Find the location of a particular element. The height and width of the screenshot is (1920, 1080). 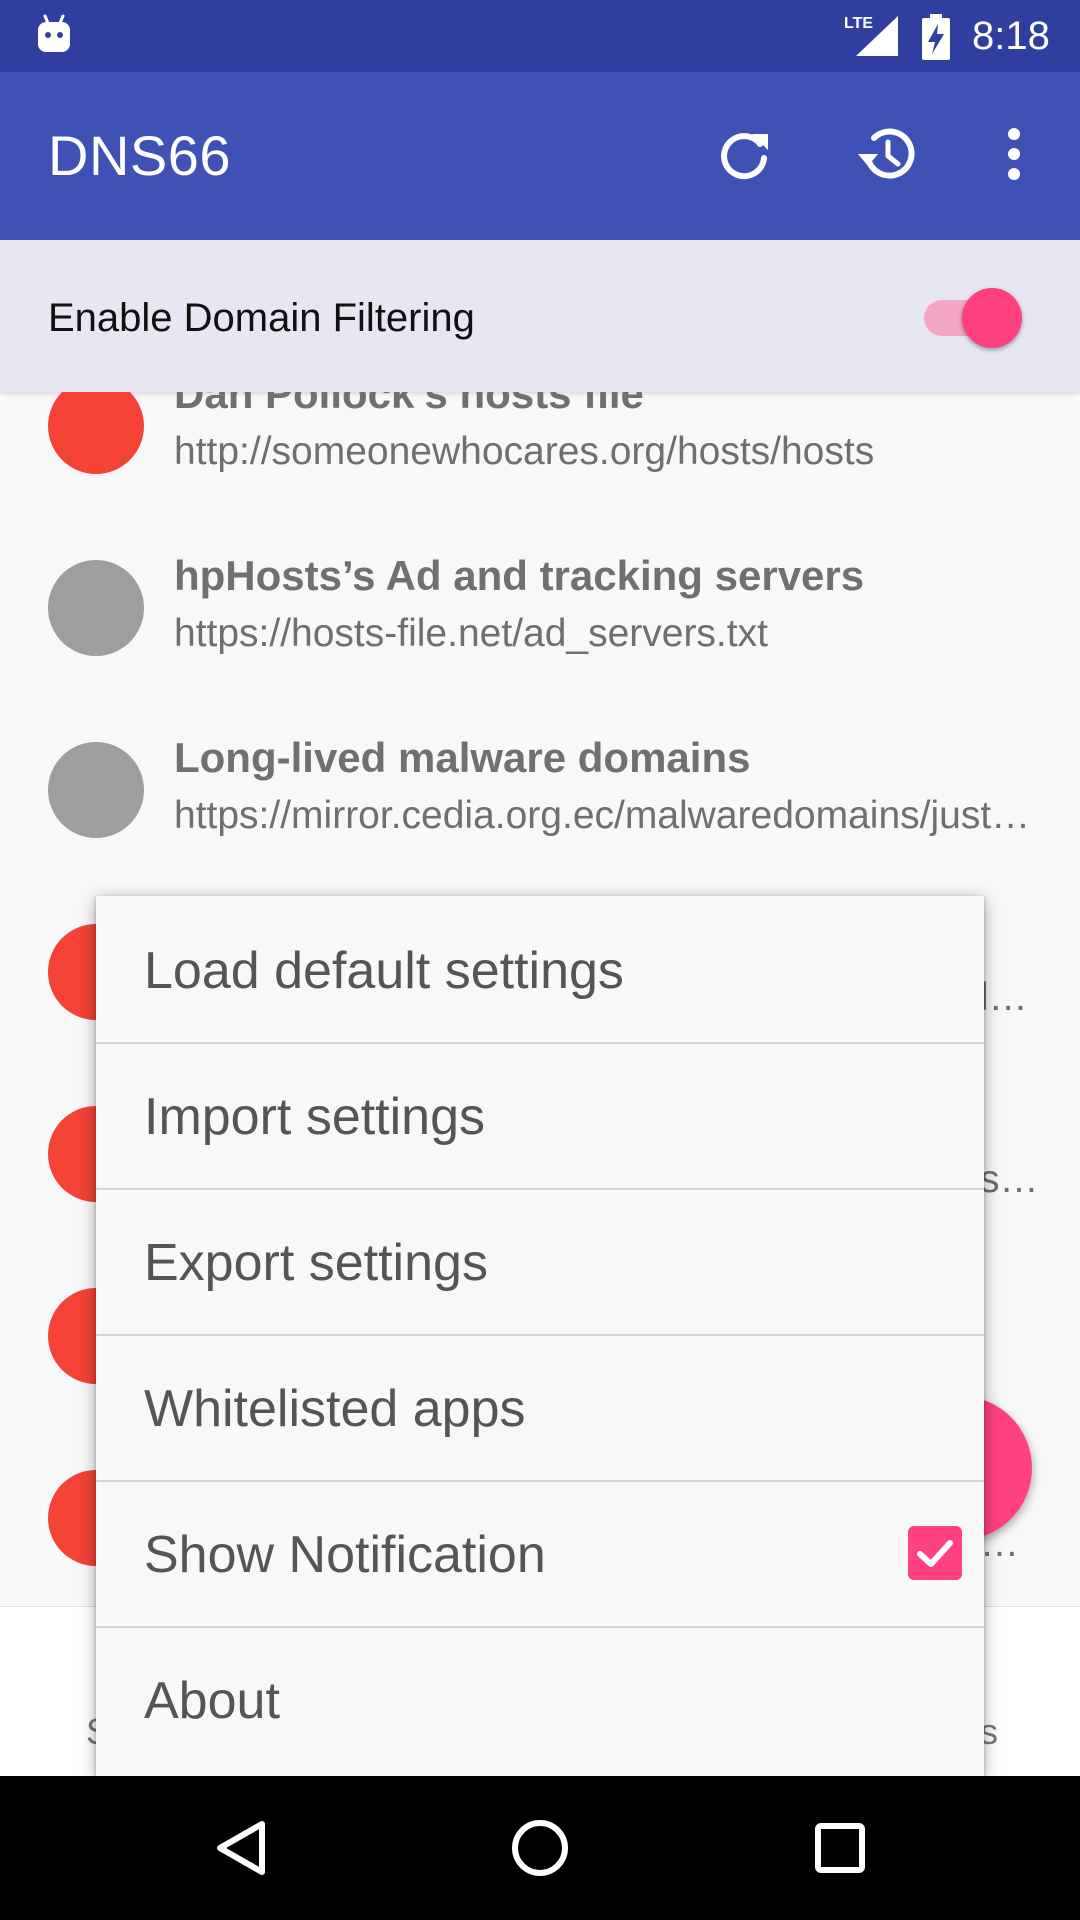

host-title: Dan Pollock’s hosts file is located at coordinates (409, 404).